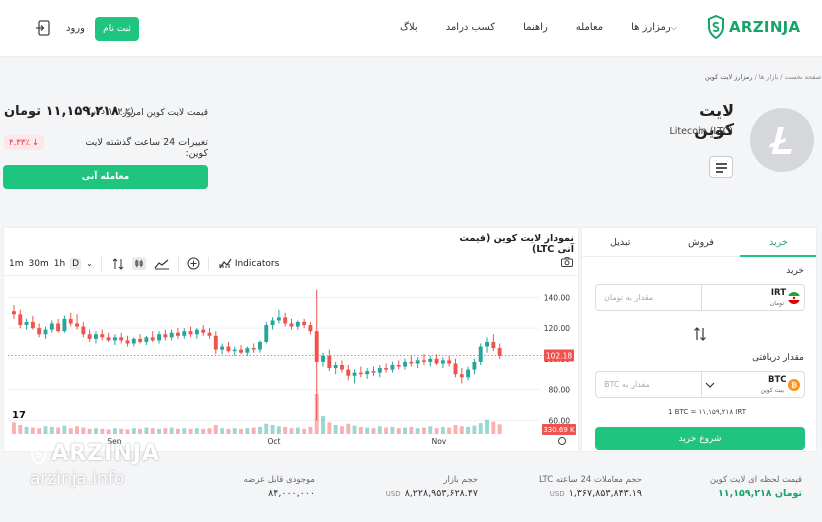  I want to click on login-link: ورود, so click(75, 28).